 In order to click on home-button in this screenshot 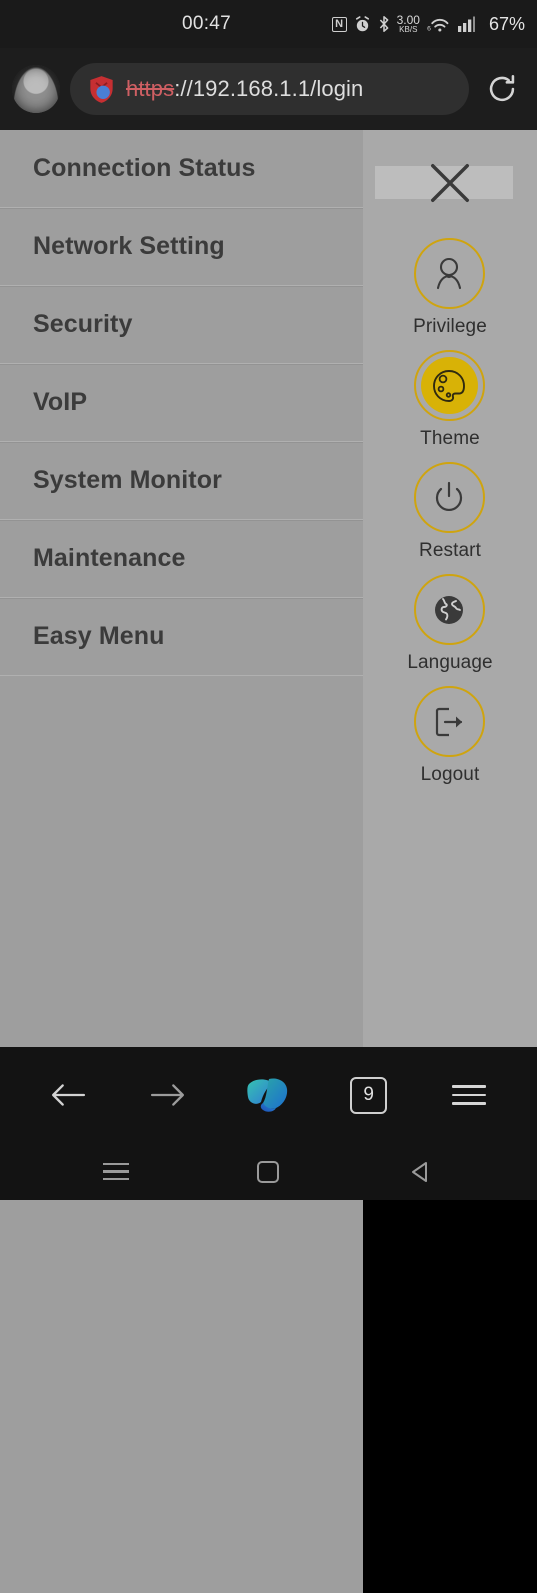, I will do `click(268, 1172)`.